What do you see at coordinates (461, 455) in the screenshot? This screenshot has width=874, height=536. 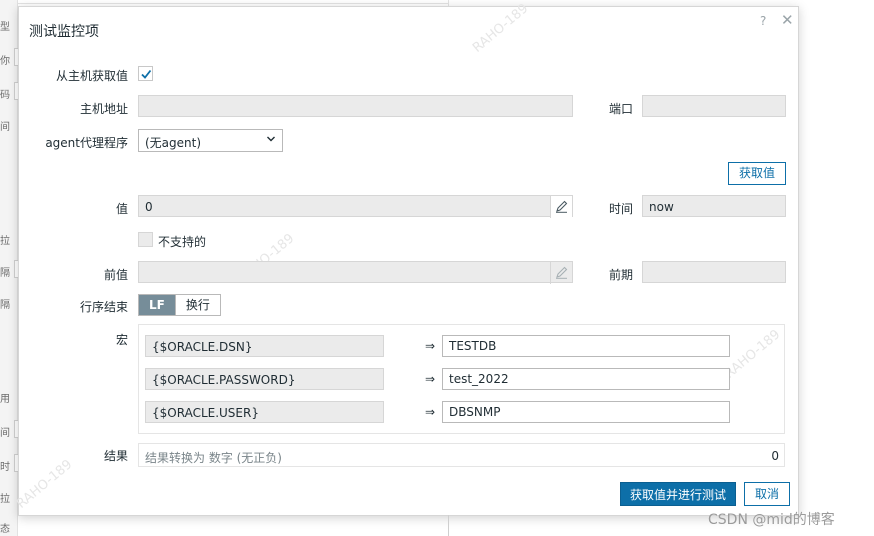 I see `result-field: 结果转换为 数字 (无正负) 0` at bounding box center [461, 455].